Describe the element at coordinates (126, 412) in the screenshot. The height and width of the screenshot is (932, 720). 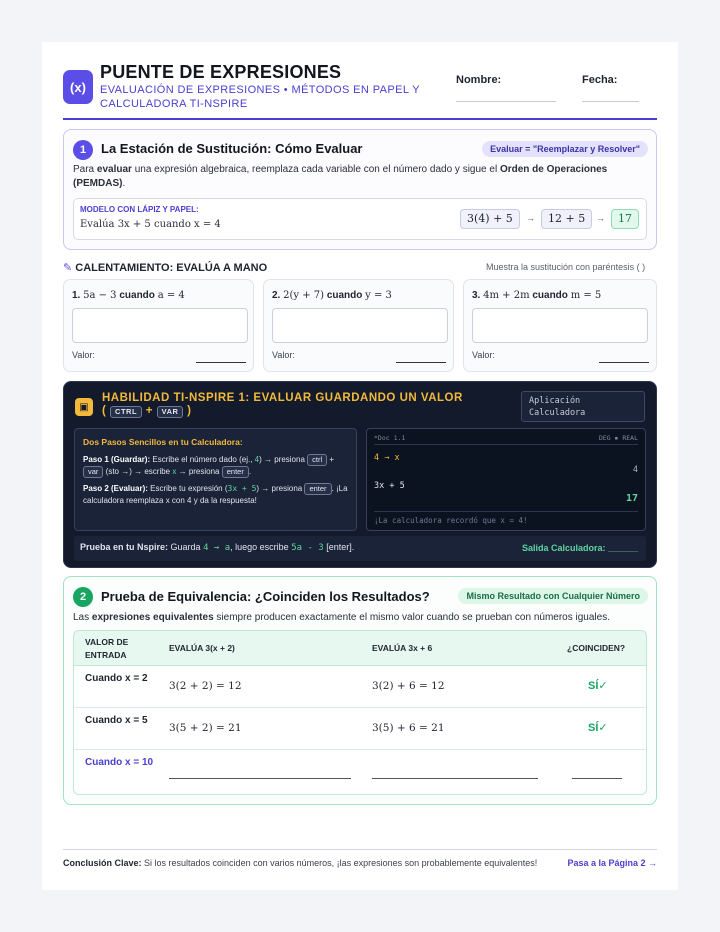
I see `ctrl-key: CTRL` at that location.